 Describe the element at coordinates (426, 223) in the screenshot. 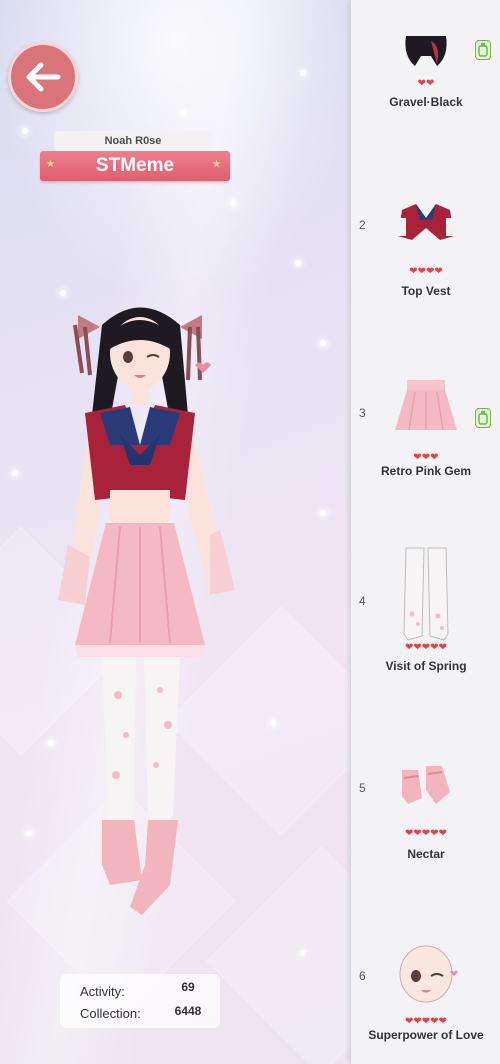

I see `vest-icon` at that location.